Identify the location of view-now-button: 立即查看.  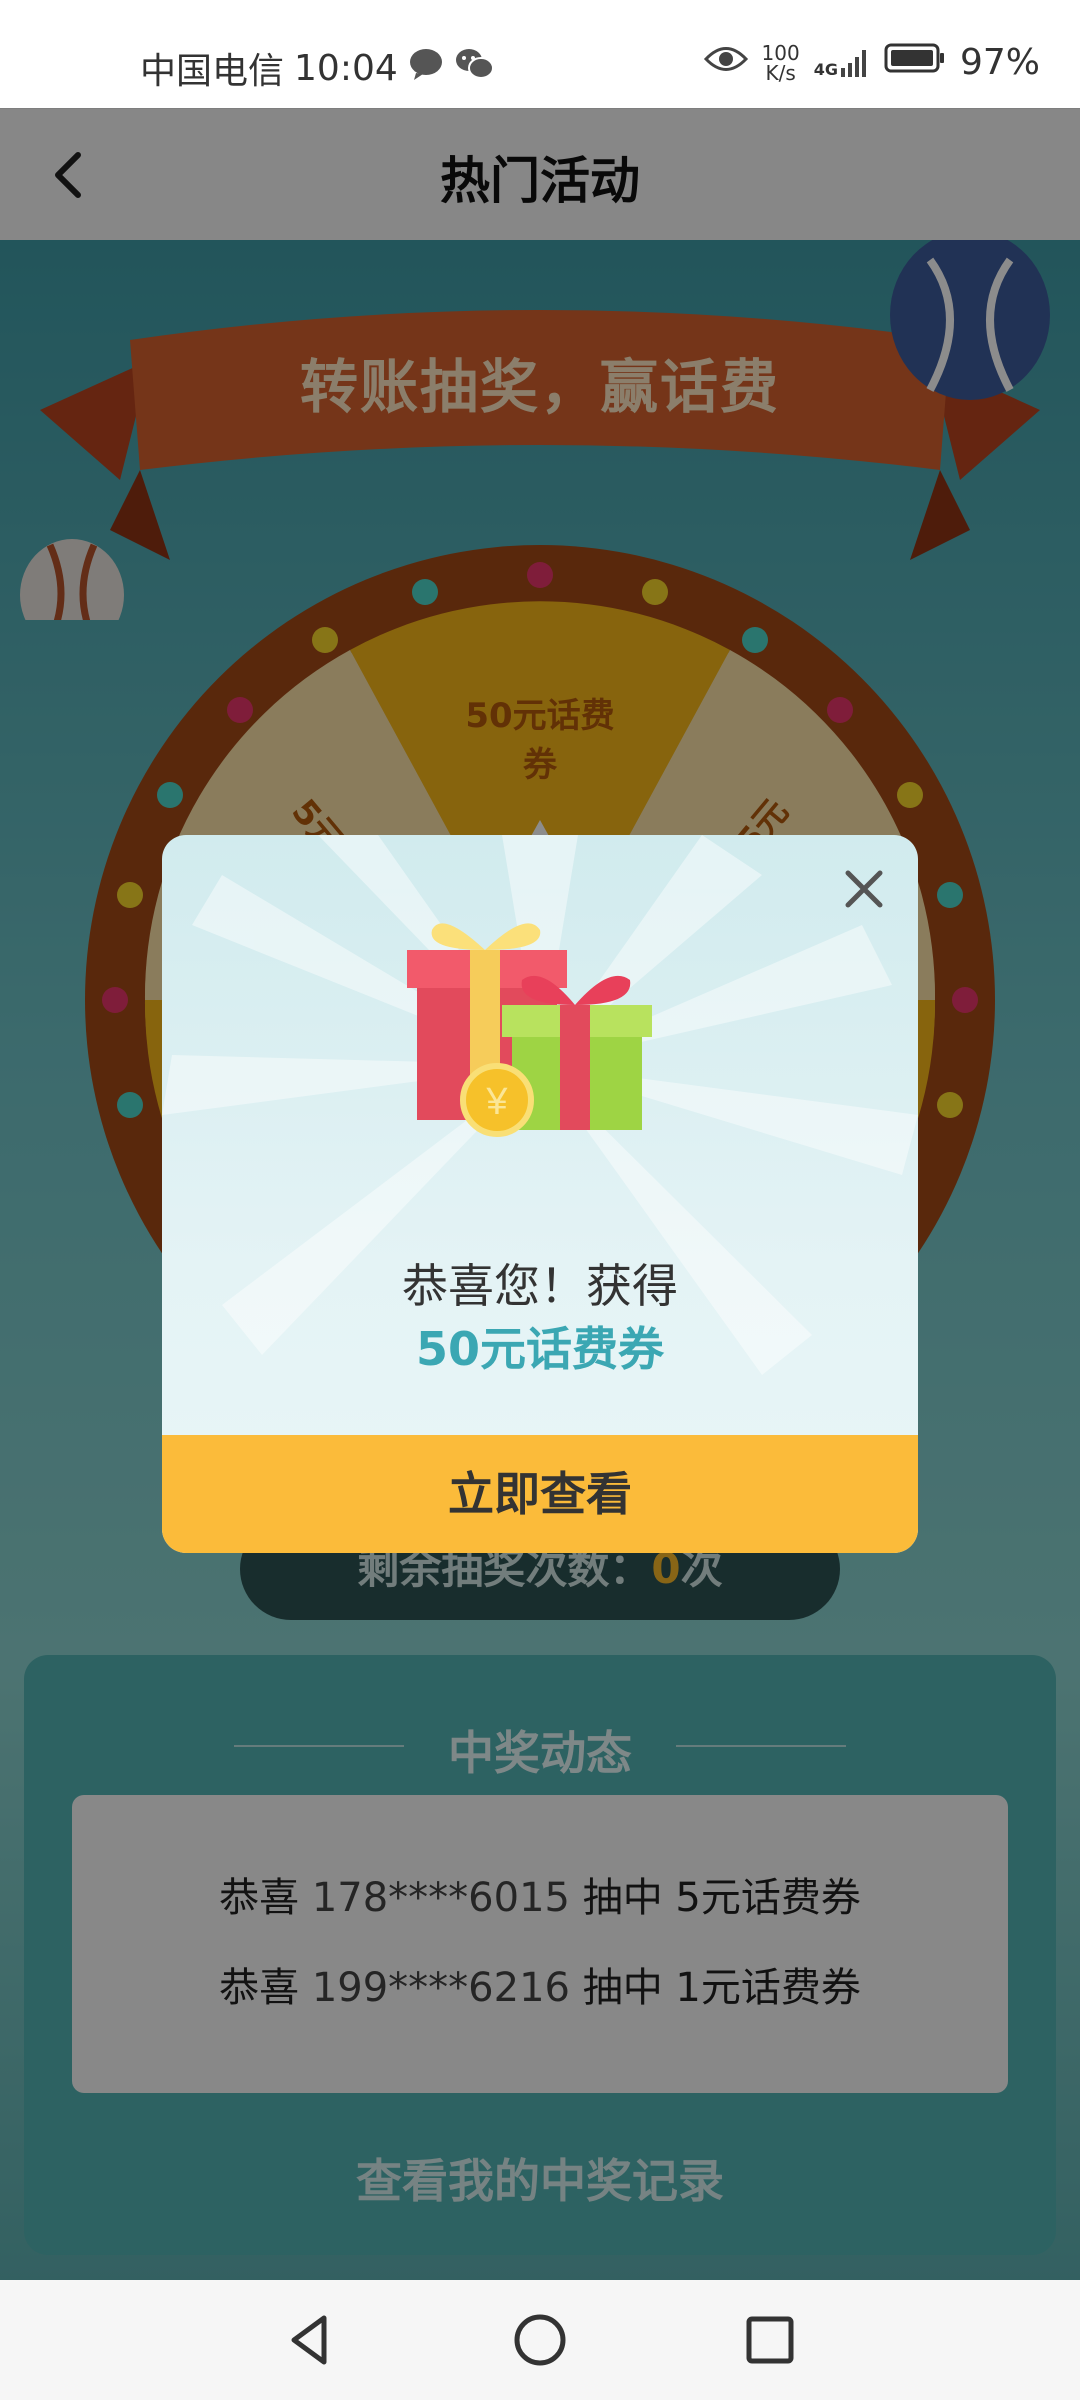
(540, 1494).